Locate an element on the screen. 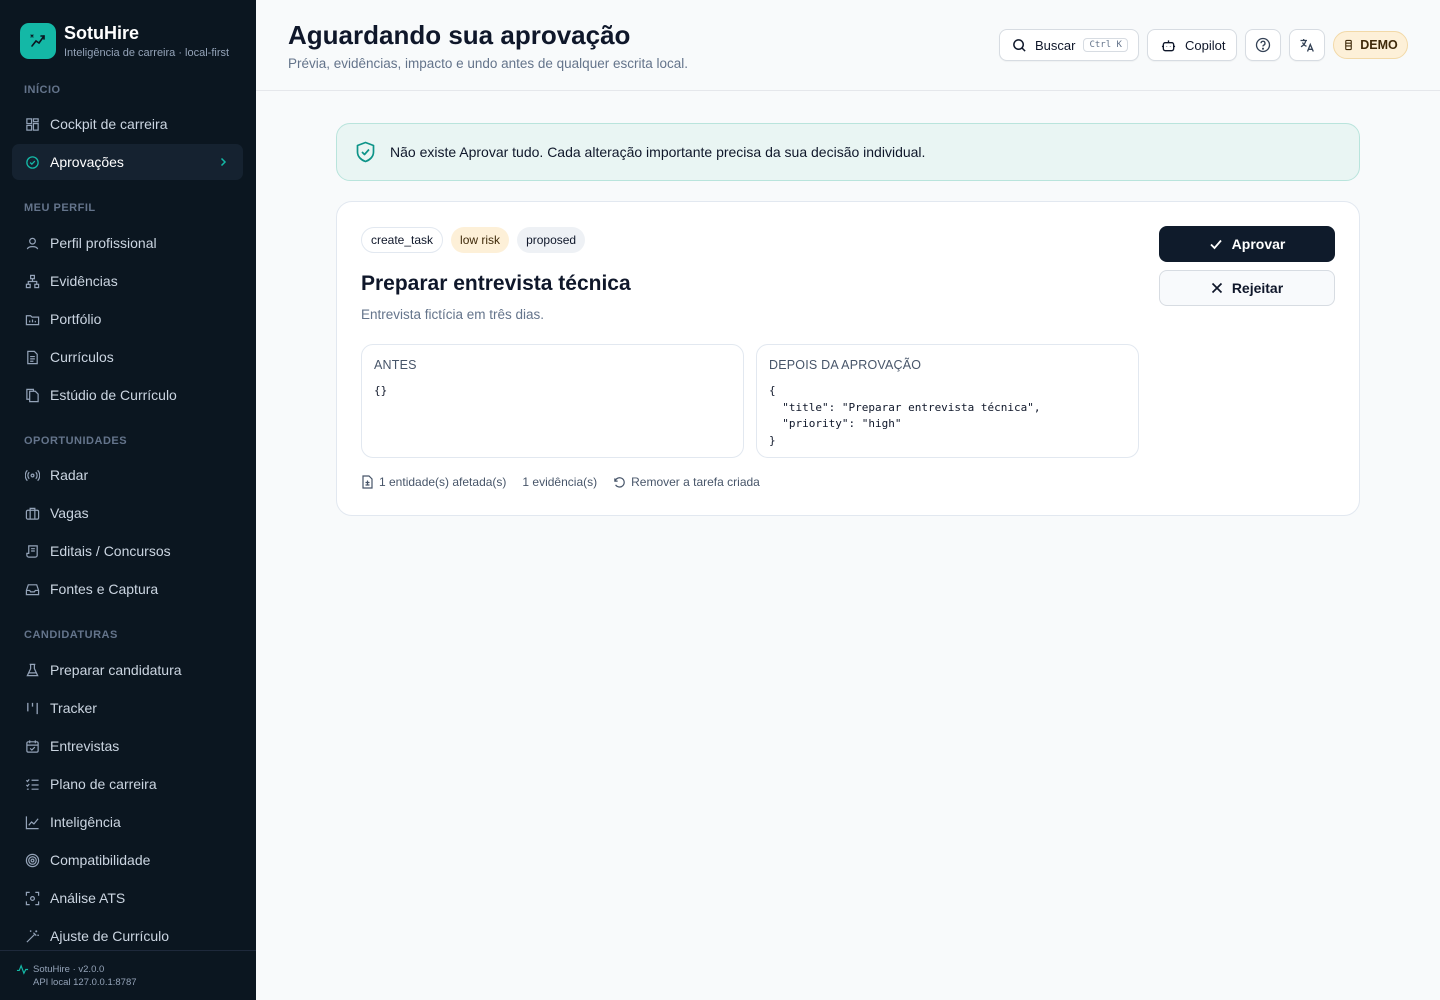 The height and width of the screenshot is (1000, 1440). sidebar-item-label: Vagas is located at coordinates (69, 513).